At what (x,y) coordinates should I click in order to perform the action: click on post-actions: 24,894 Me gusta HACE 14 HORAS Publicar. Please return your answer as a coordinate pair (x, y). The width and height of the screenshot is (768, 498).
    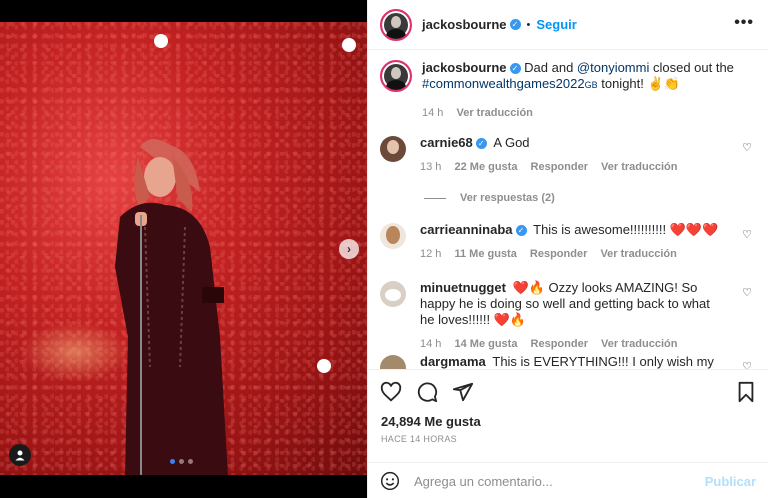
    Looking at the image, I should click on (568, 433).